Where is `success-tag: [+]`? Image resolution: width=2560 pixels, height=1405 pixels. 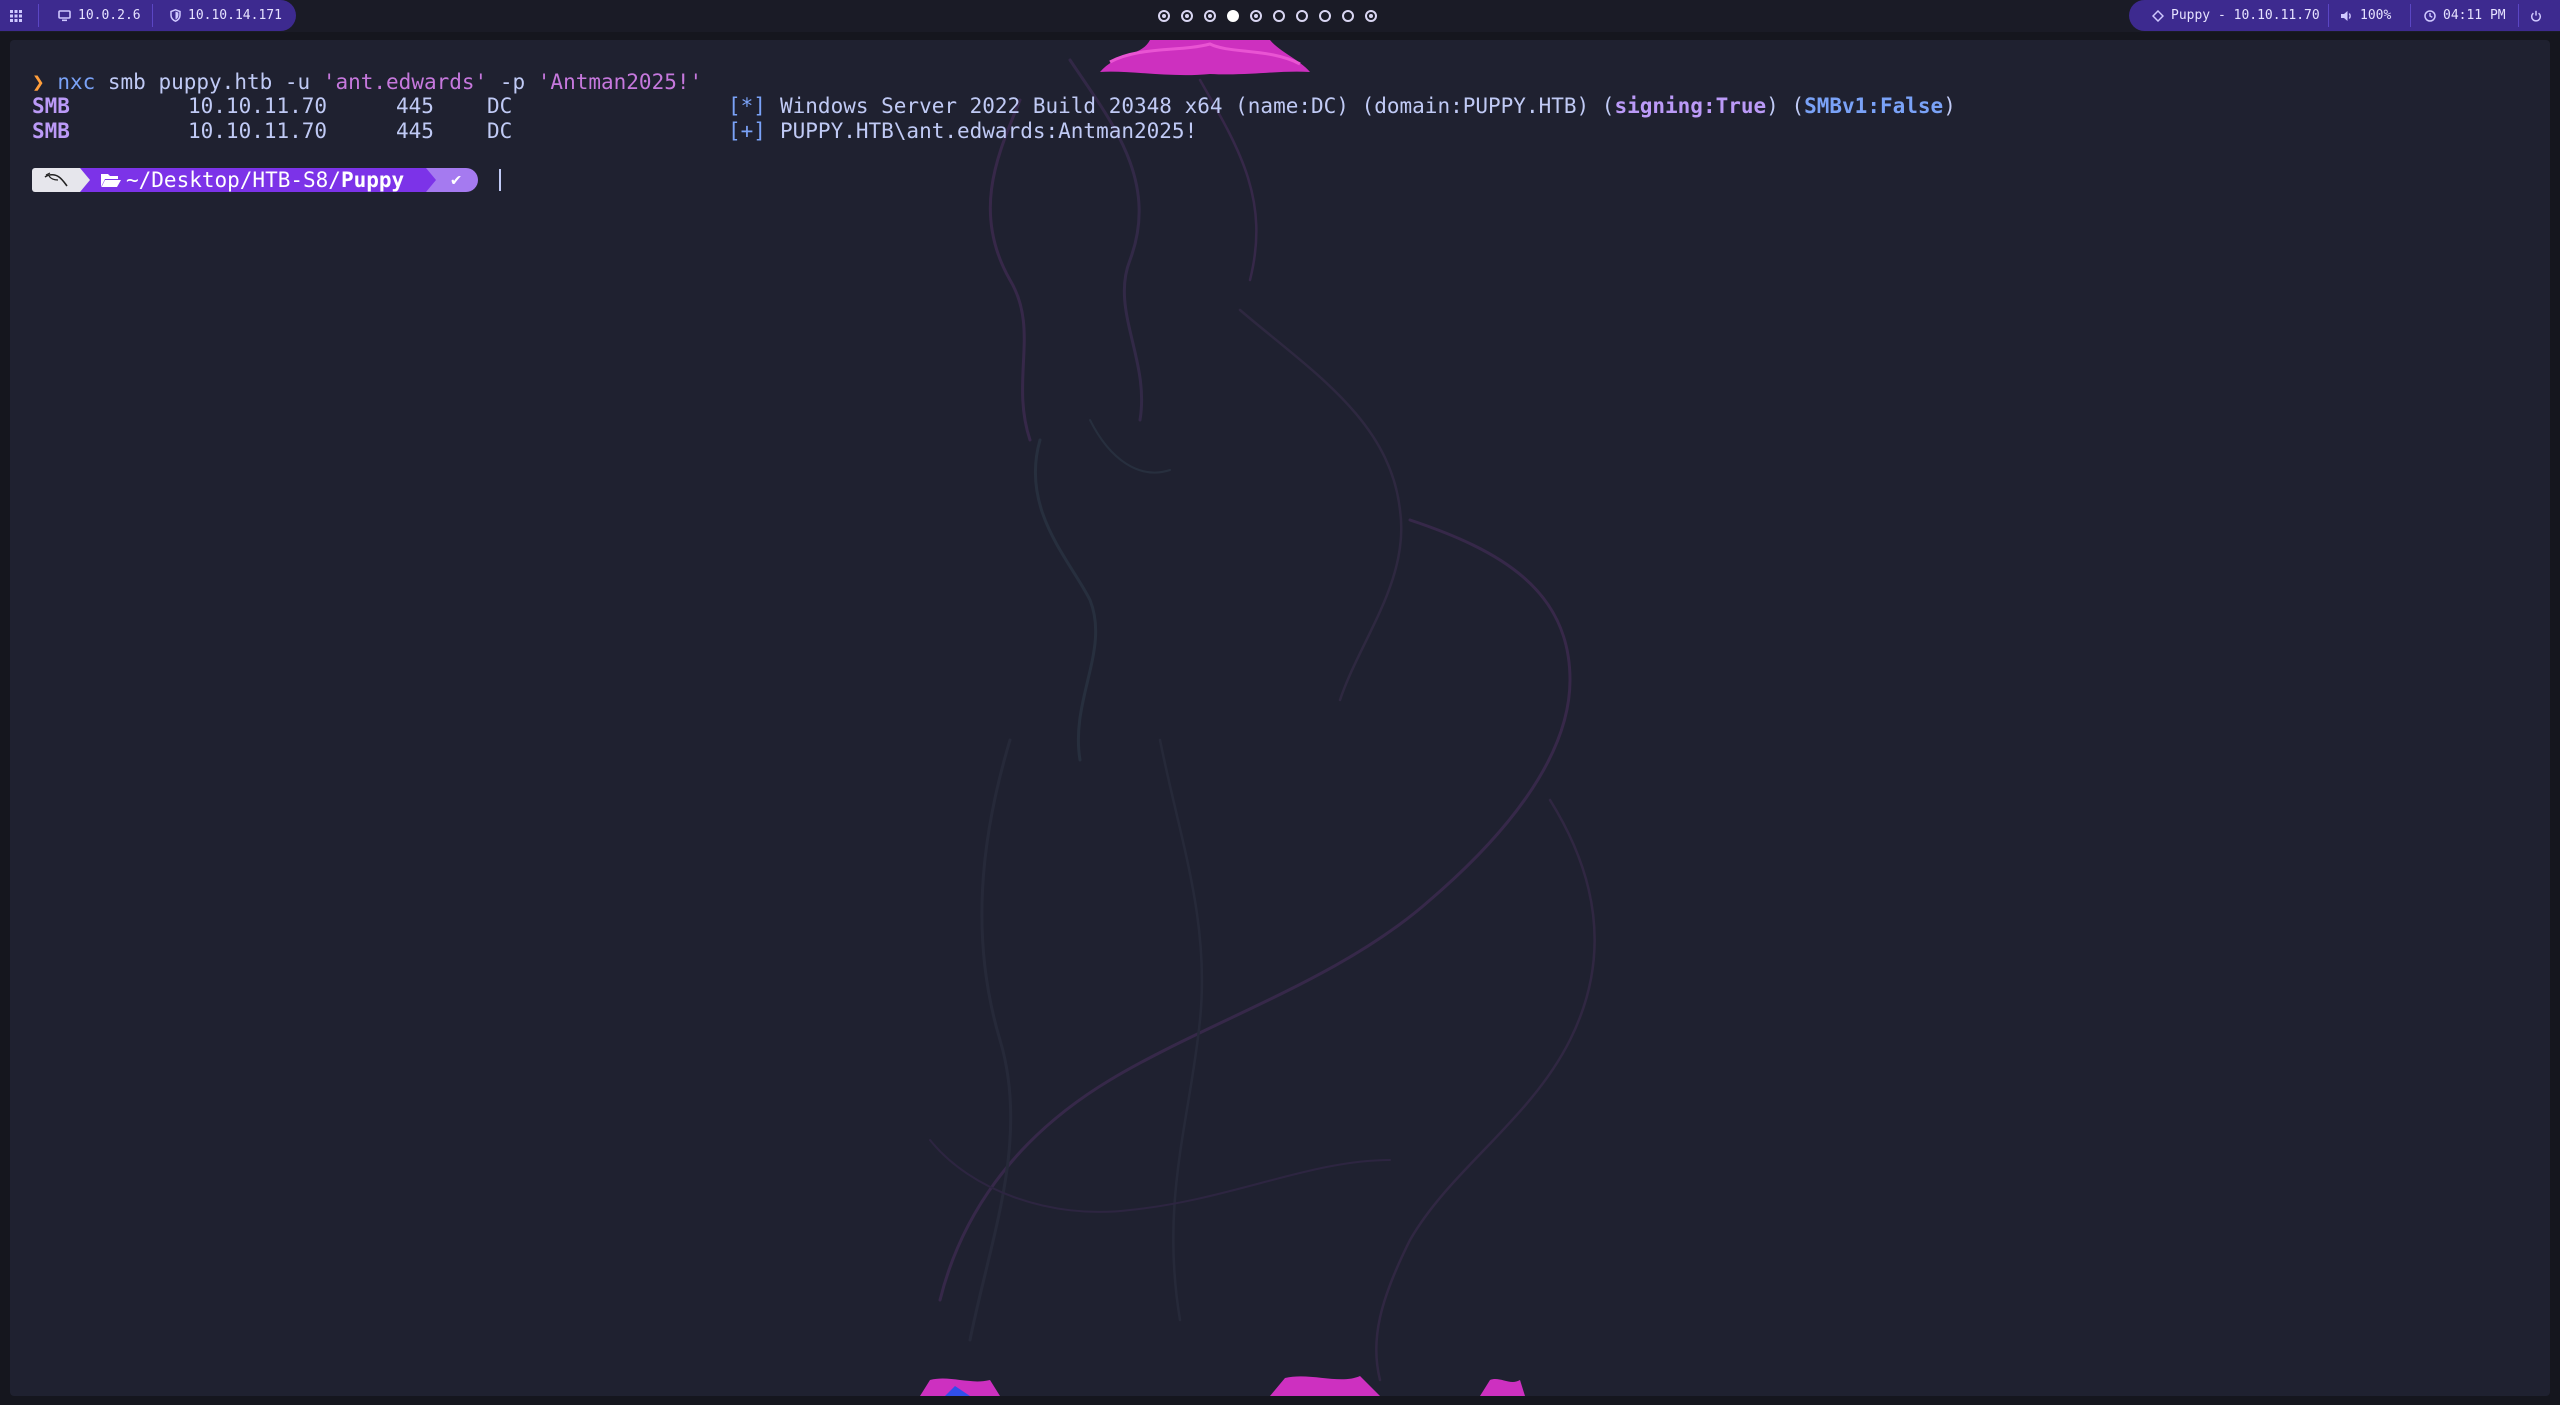
success-tag: [+] is located at coordinates (747, 131).